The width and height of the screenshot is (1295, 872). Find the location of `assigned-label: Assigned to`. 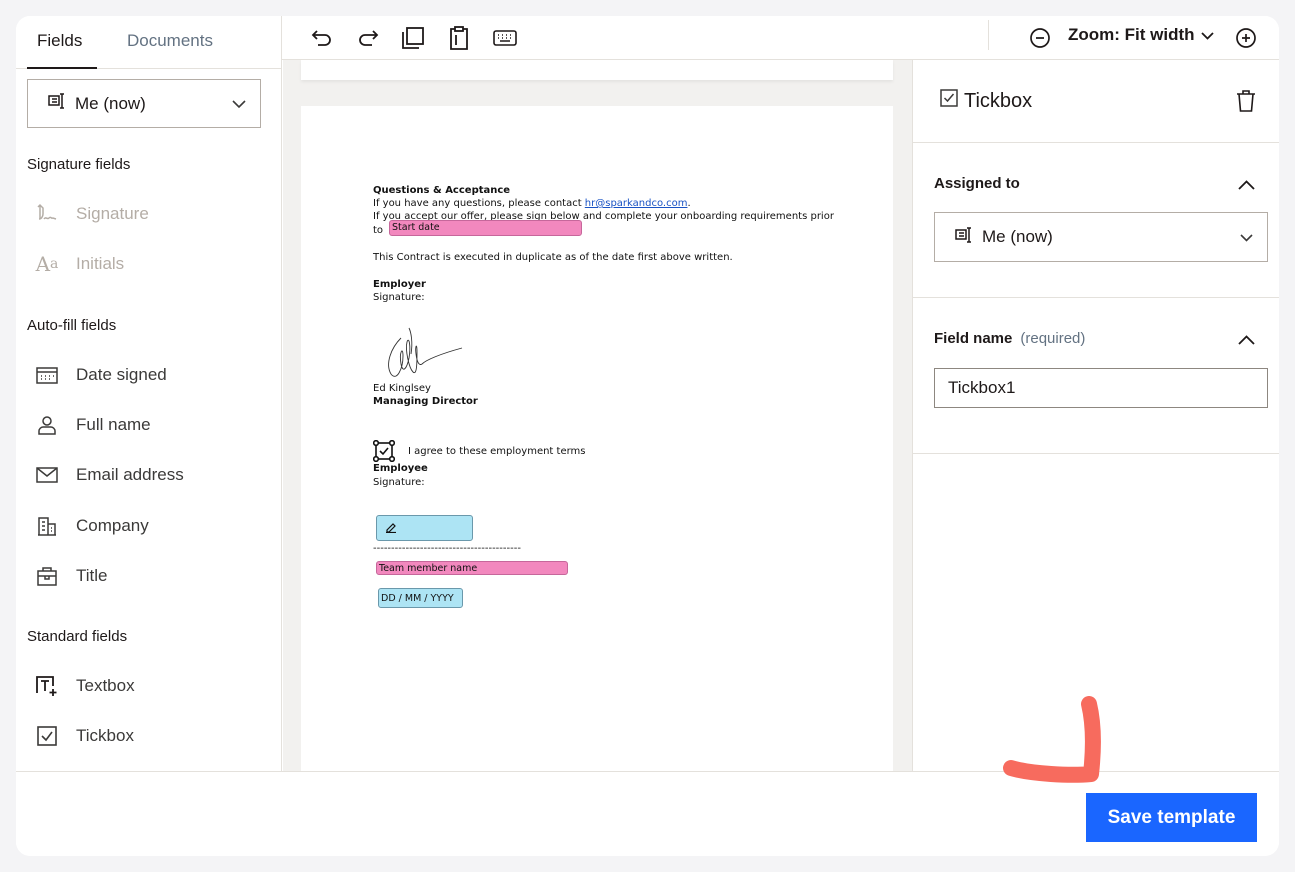

assigned-label: Assigned to is located at coordinates (977, 183).